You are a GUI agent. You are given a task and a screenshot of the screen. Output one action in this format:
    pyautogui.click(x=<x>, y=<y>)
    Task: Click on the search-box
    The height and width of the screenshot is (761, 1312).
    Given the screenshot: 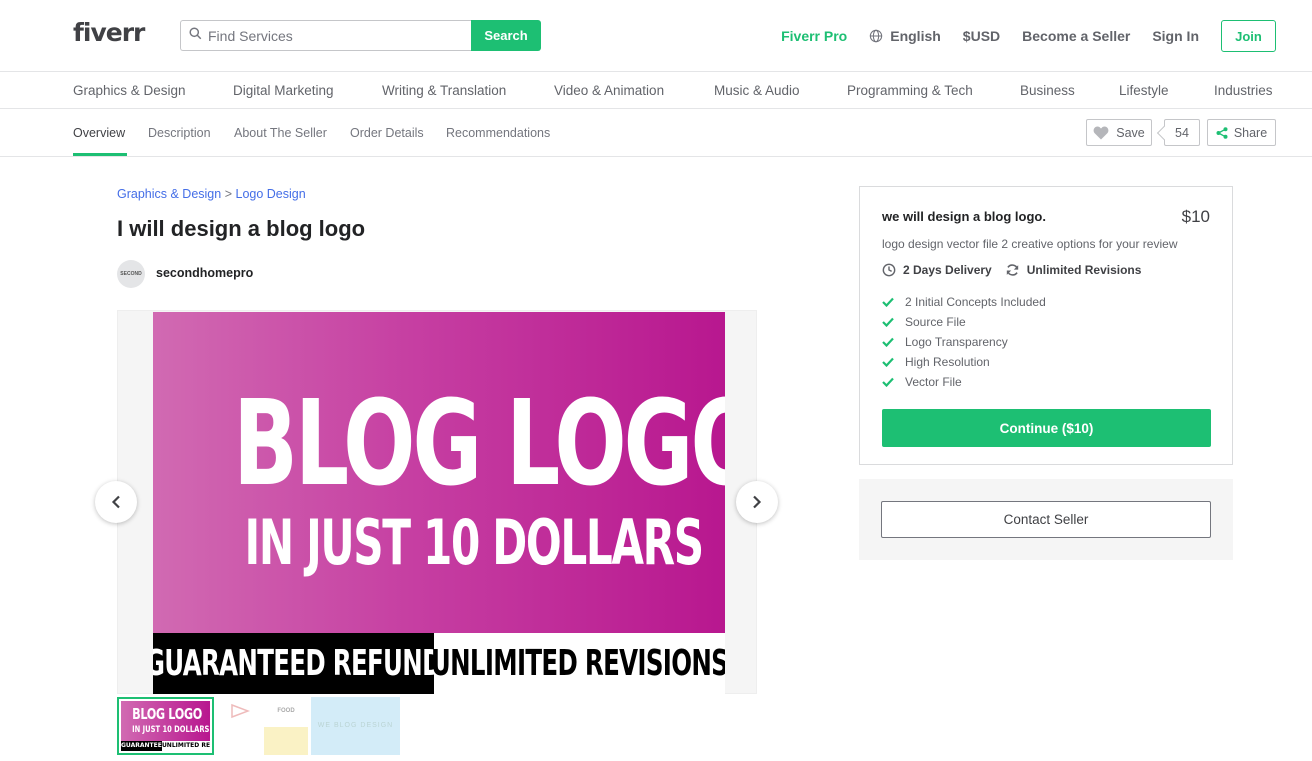 What is the action you would take?
    pyautogui.click(x=325, y=35)
    